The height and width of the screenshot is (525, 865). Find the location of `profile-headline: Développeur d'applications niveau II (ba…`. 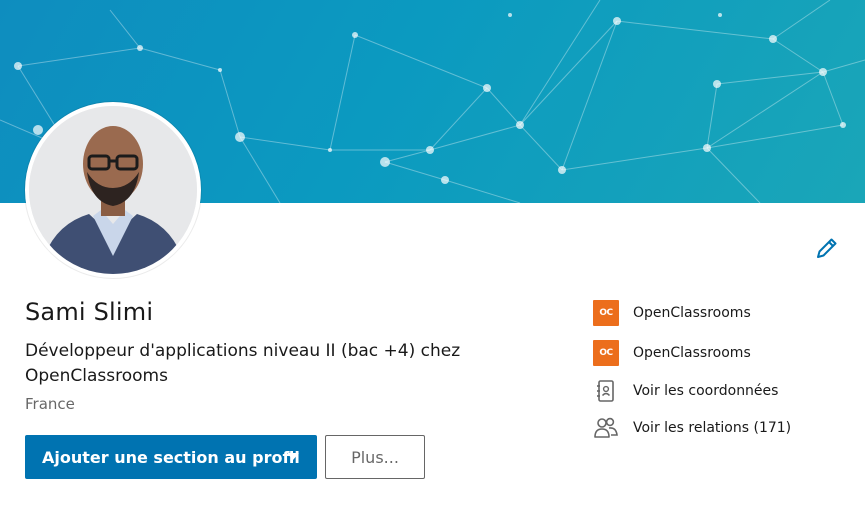

profile-headline: Développeur d'applications niveau II (ba… is located at coordinates (243, 363).